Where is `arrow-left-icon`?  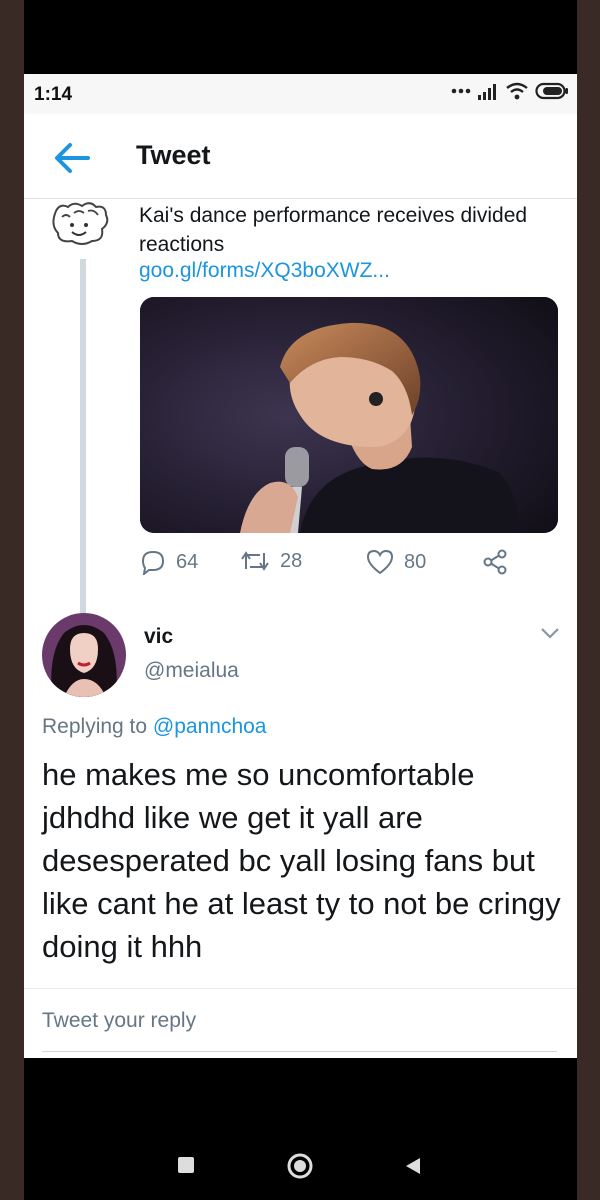
arrow-left-icon is located at coordinates (72, 158).